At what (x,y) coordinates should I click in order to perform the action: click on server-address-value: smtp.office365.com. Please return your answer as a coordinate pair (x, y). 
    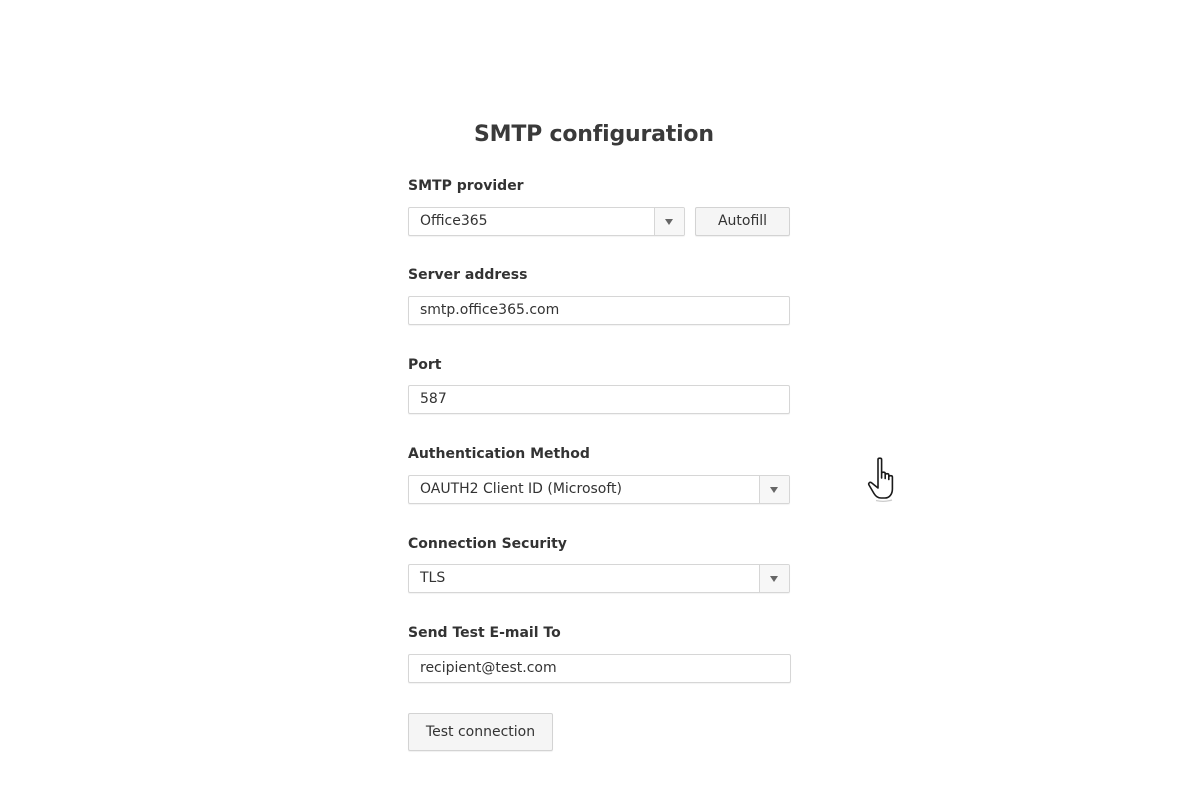
    Looking at the image, I should click on (490, 310).